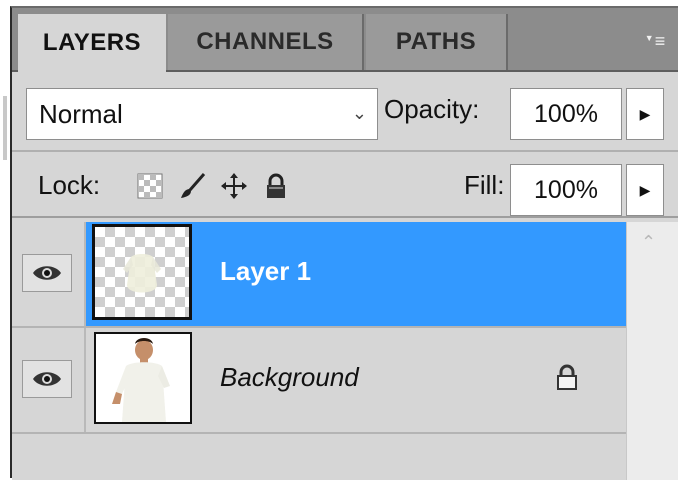 This screenshot has height=480, width=680. Describe the element at coordinates (92, 43) in the screenshot. I see `tab-layers: LAYERS` at that location.